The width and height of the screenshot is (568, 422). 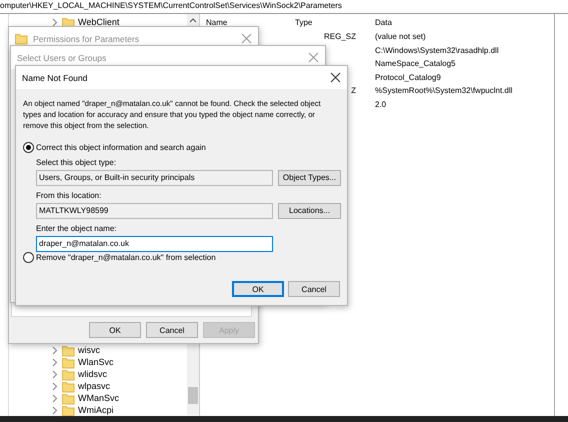 I want to click on object-name-field: draper_n@matalan.co.uk, so click(x=154, y=244).